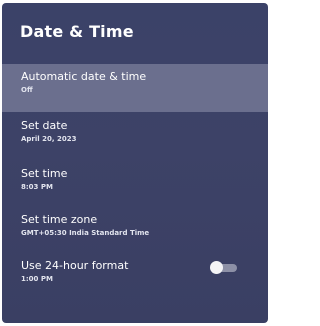  Describe the element at coordinates (84, 76) in the screenshot. I see `item-title: Automatic date & time` at that location.